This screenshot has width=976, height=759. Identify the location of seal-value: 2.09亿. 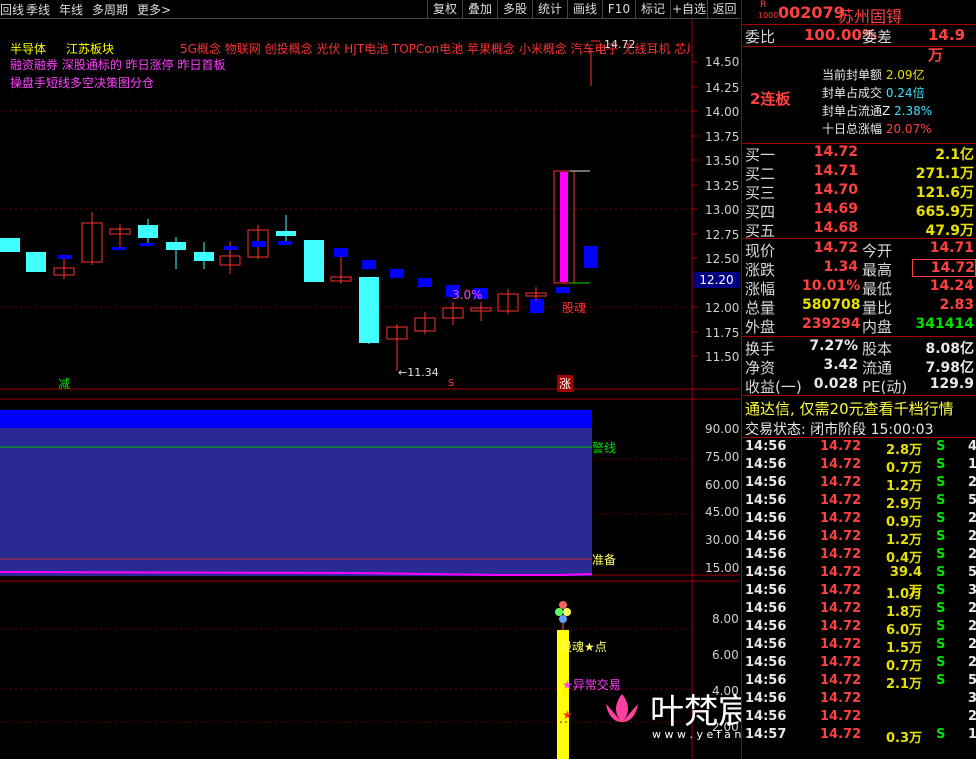
(905, 75).